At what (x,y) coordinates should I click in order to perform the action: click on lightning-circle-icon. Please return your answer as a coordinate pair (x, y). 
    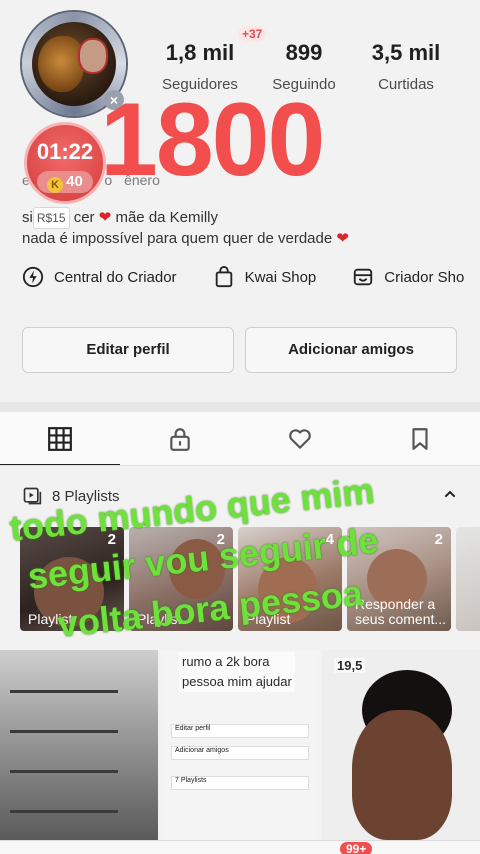
    Looking at the image, I should click on (33, 277).